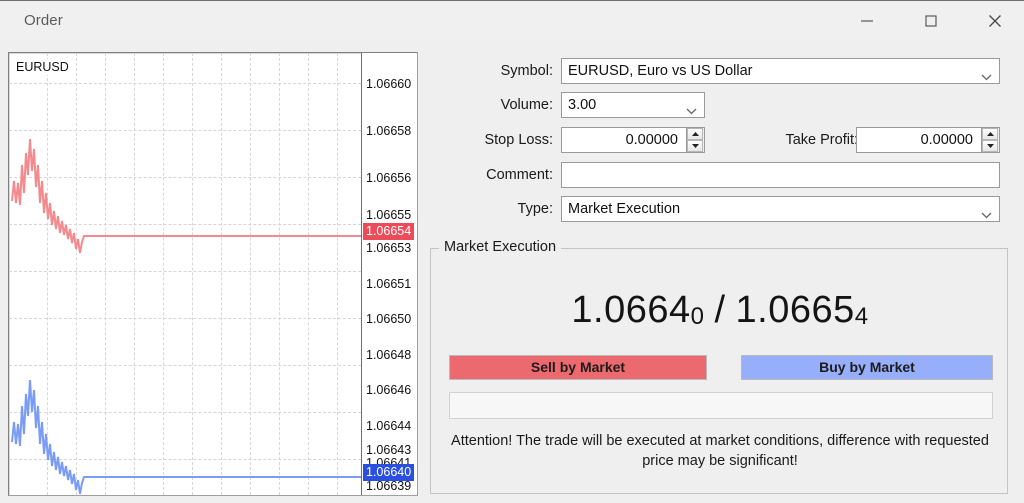 The width and height of the screenshot is (1024, 503). What do you see at coordinates (697, 316) in the screenshot?
I see `bid-price-last-digit: 0` at bounding box center [697, 316].